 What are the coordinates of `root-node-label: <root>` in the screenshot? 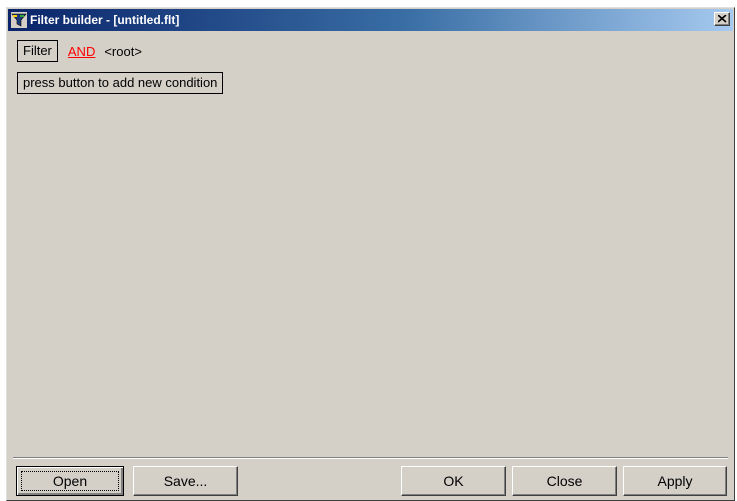 It's located at (123, 51).